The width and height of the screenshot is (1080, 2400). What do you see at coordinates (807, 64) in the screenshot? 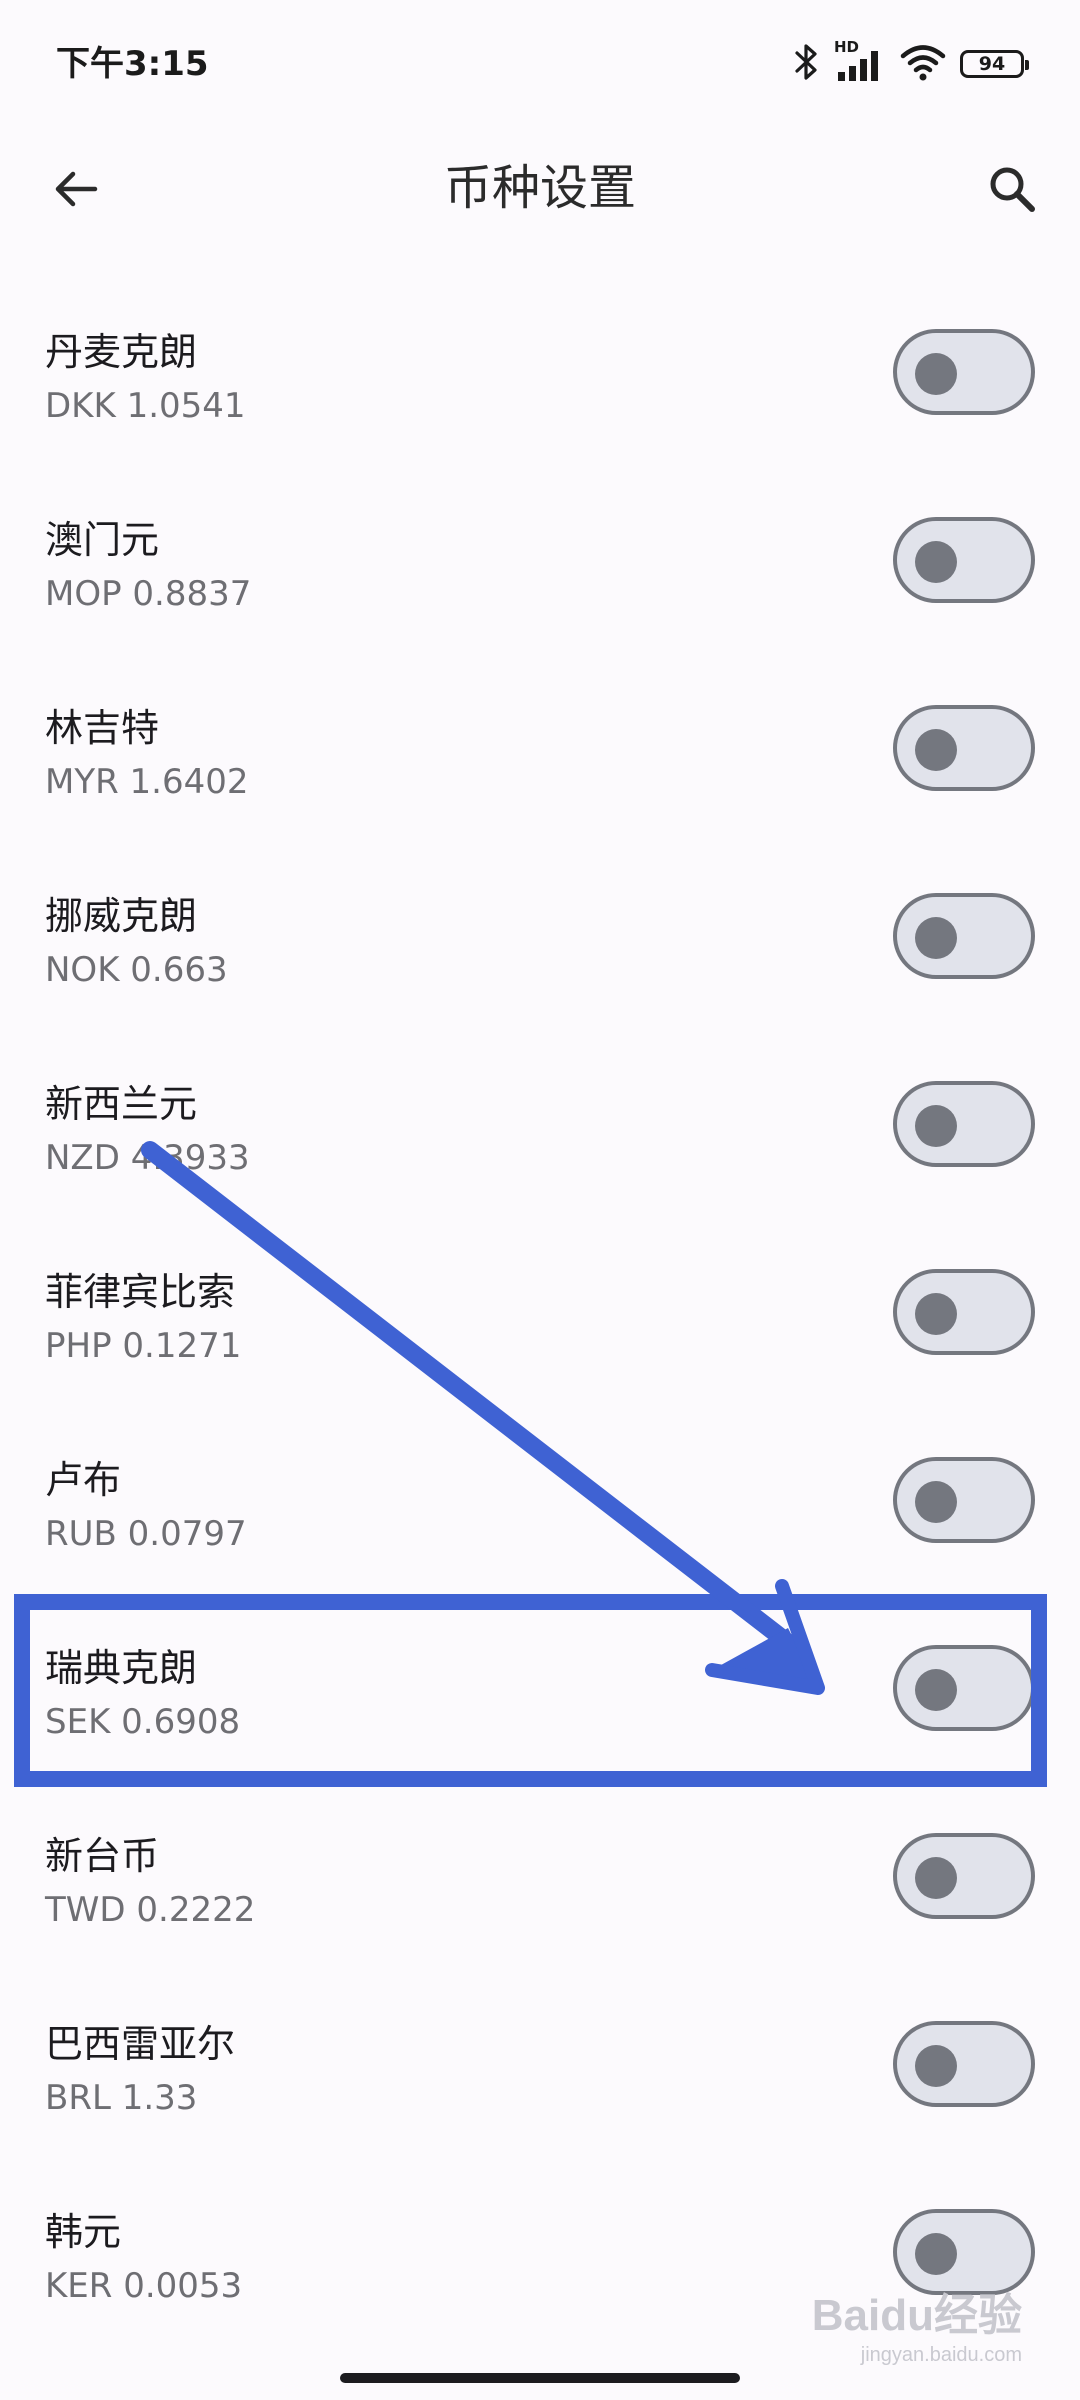
I see `bluetooth-icon` at bounding box center [807, 64].